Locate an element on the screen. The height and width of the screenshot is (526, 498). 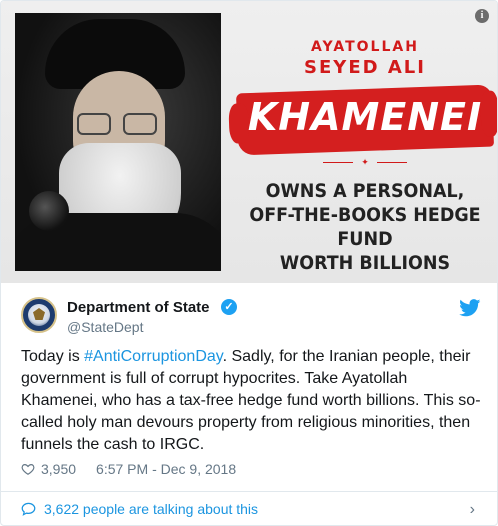
emblem-icon: ✦ is located at coordinates (365, 162).